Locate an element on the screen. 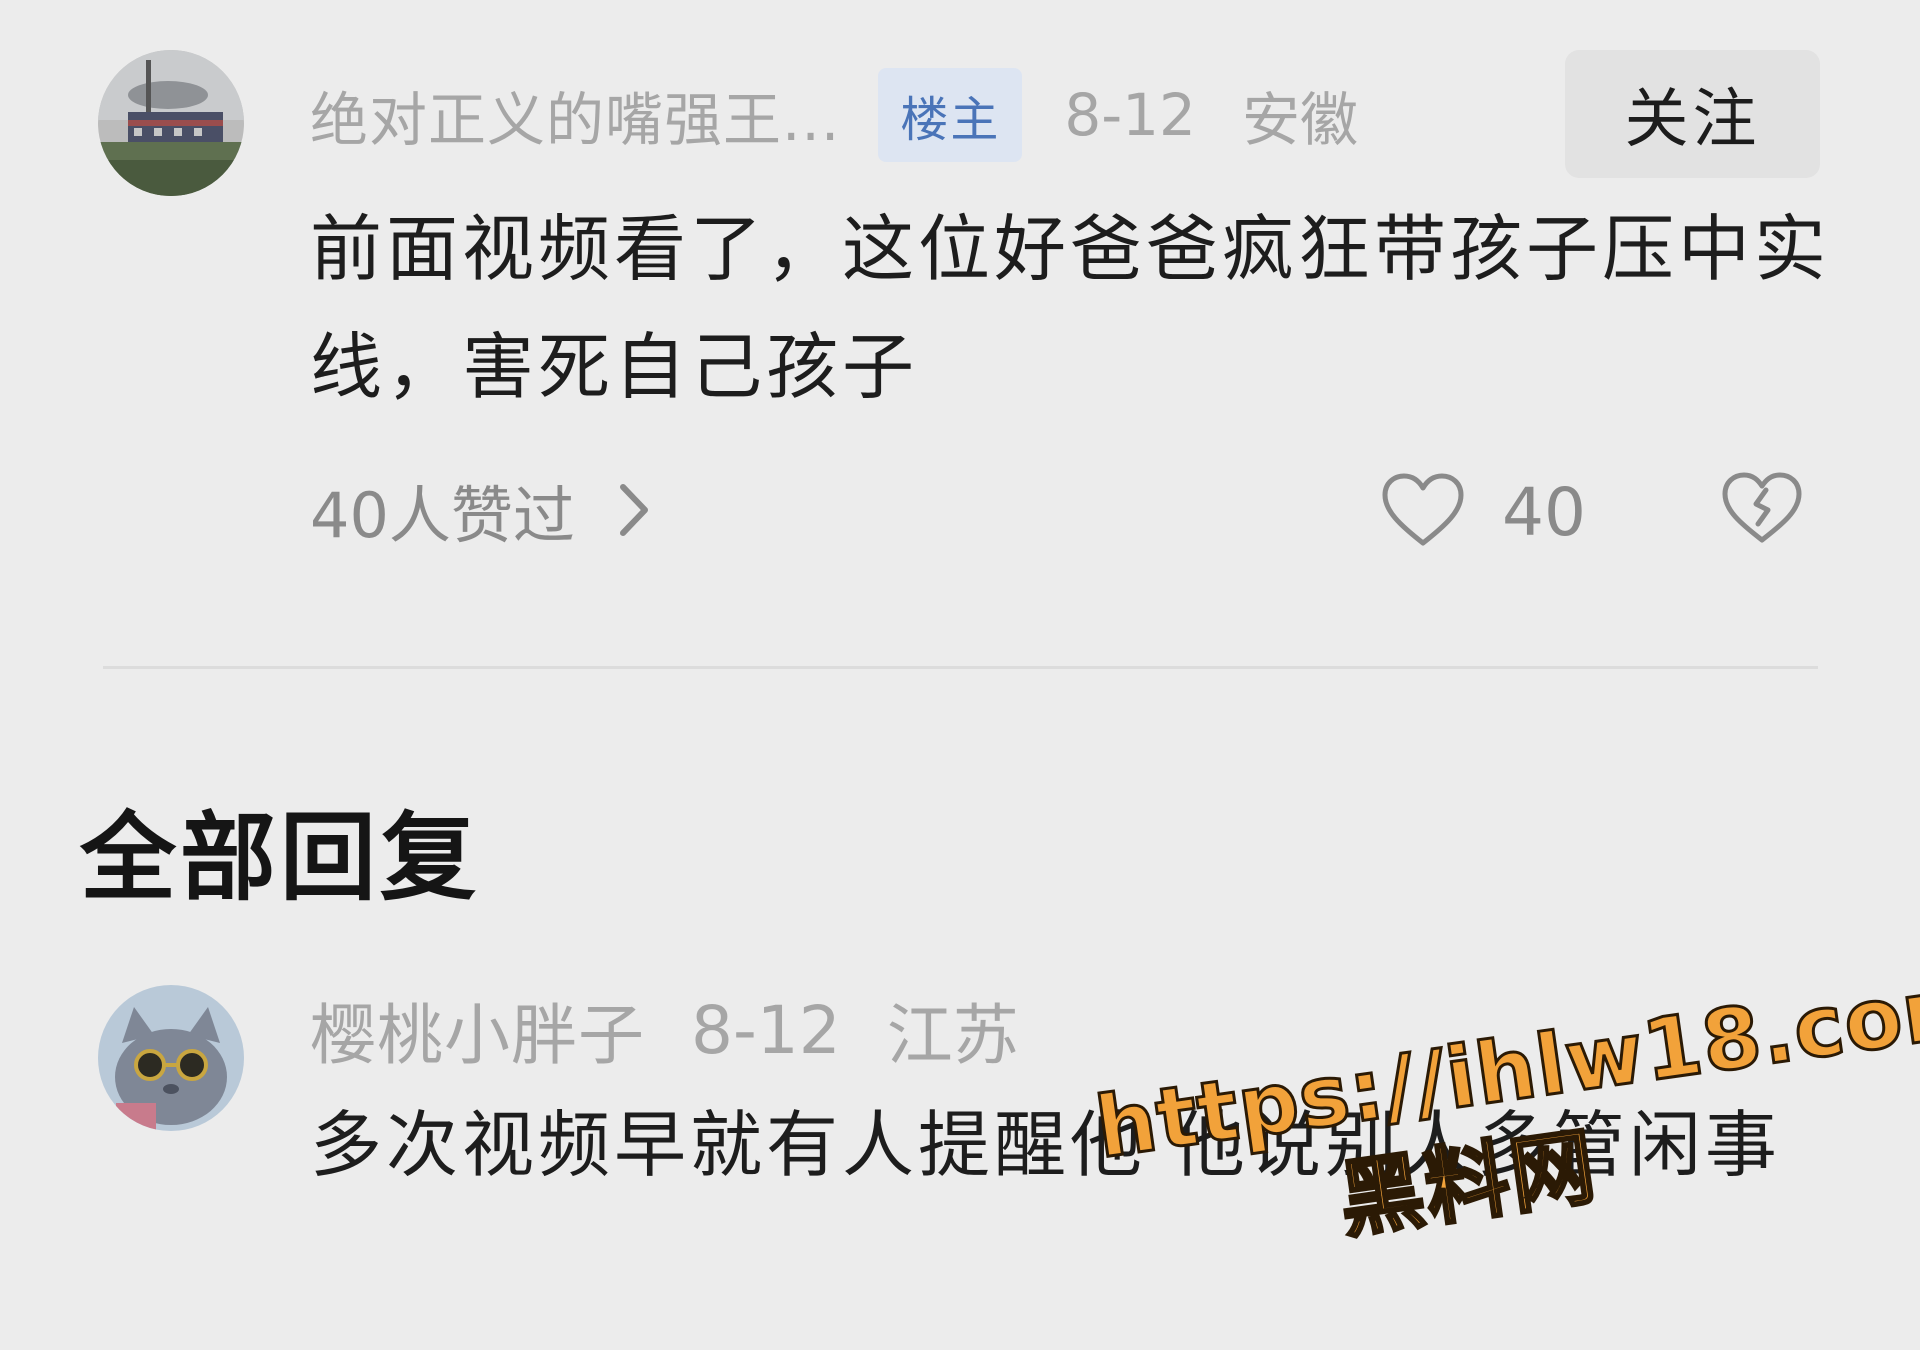  likers-label: 40人赞过 is located at coordinates (442, 515).